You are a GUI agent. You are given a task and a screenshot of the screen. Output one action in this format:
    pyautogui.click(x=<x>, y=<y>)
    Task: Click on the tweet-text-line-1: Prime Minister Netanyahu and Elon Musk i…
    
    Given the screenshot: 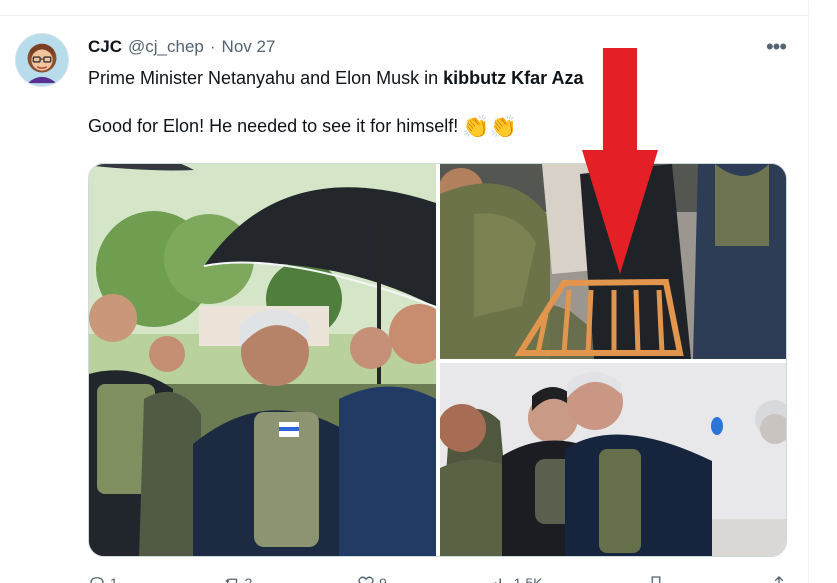 What is the action you would take?
    pyautogui.click(x=433, y=78)
    